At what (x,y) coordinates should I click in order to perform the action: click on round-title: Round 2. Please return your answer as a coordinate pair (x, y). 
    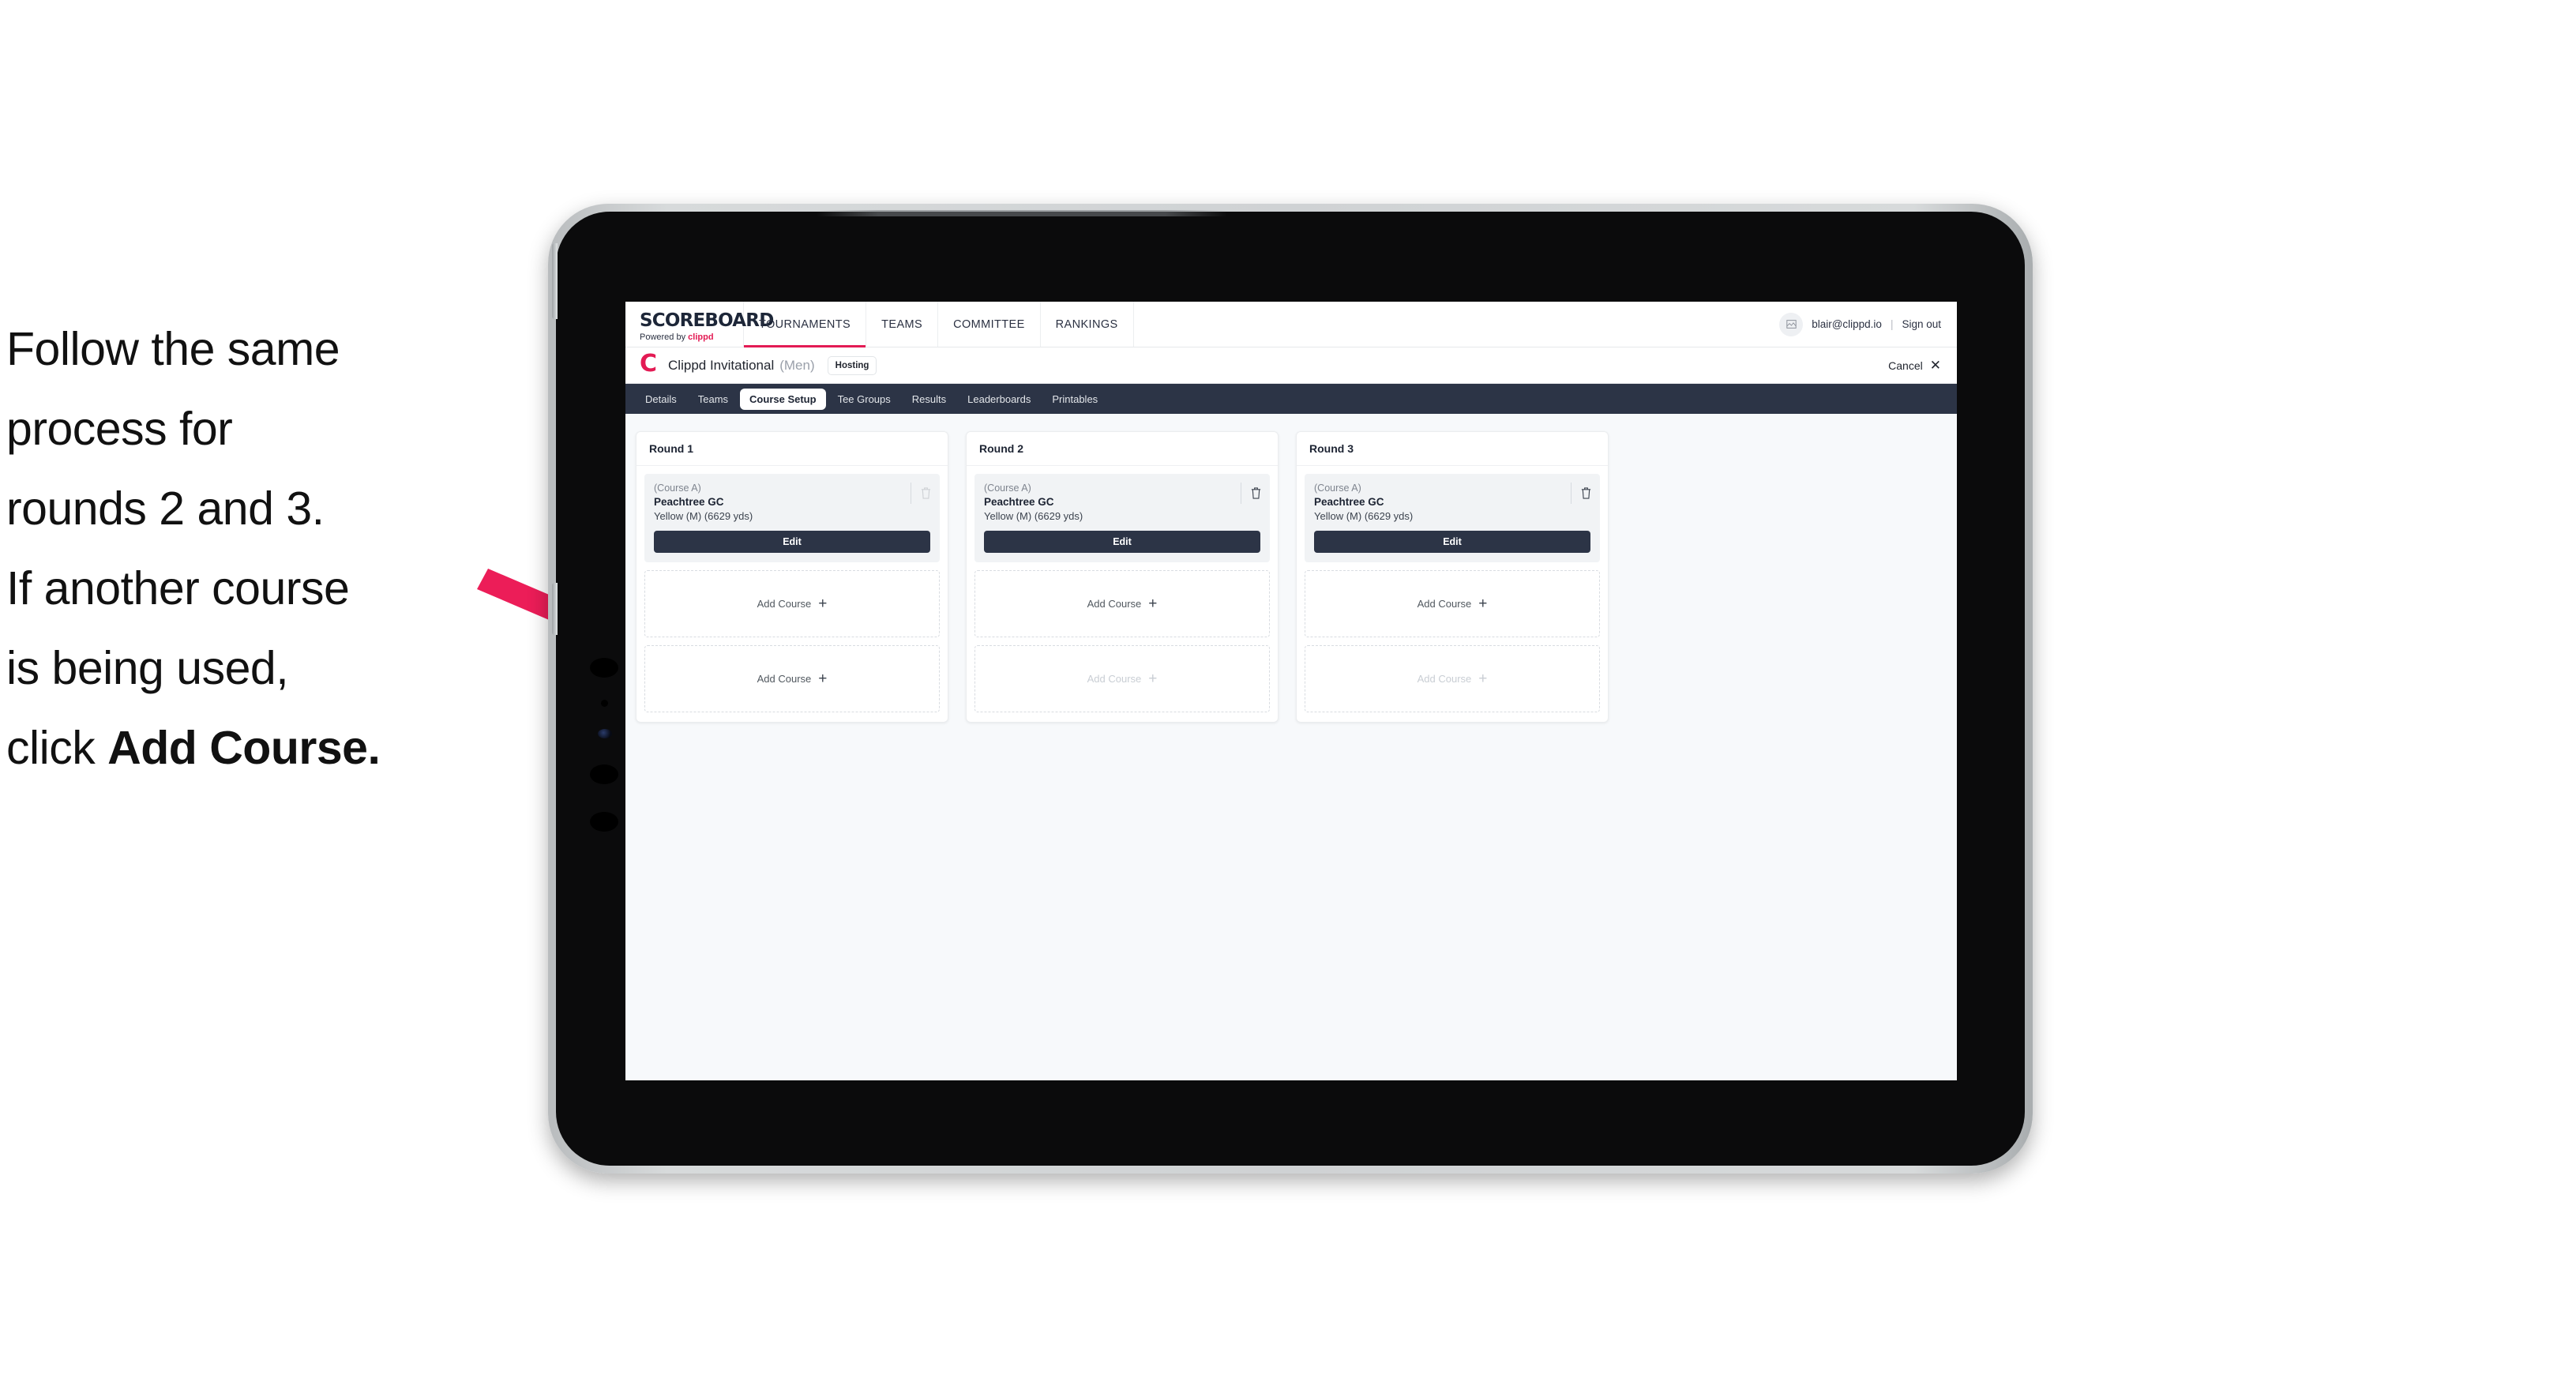
    Looking at the image, I should click on (1122, 449).